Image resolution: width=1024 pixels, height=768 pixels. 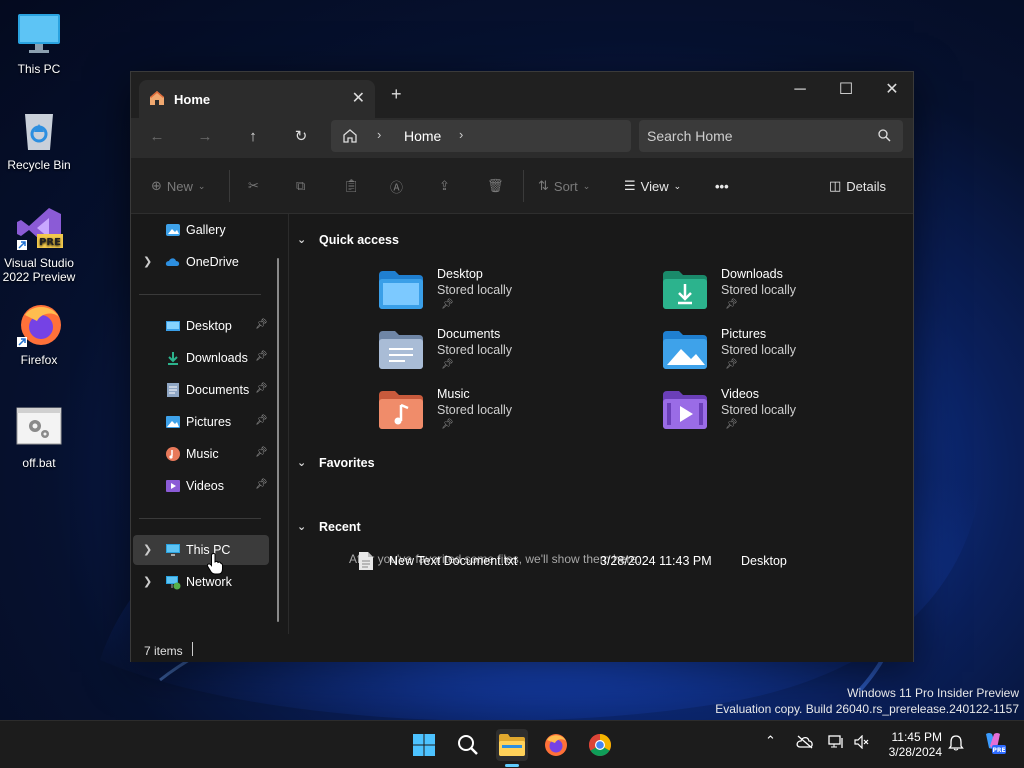 What do you see at coordinates (178, 186) in the screenshot?
I see `new-button: ⊕ New ⌄` at bounding box center [178, 186].